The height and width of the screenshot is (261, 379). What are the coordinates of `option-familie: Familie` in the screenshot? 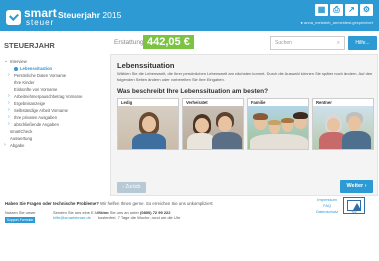 It's located at (278, 124).